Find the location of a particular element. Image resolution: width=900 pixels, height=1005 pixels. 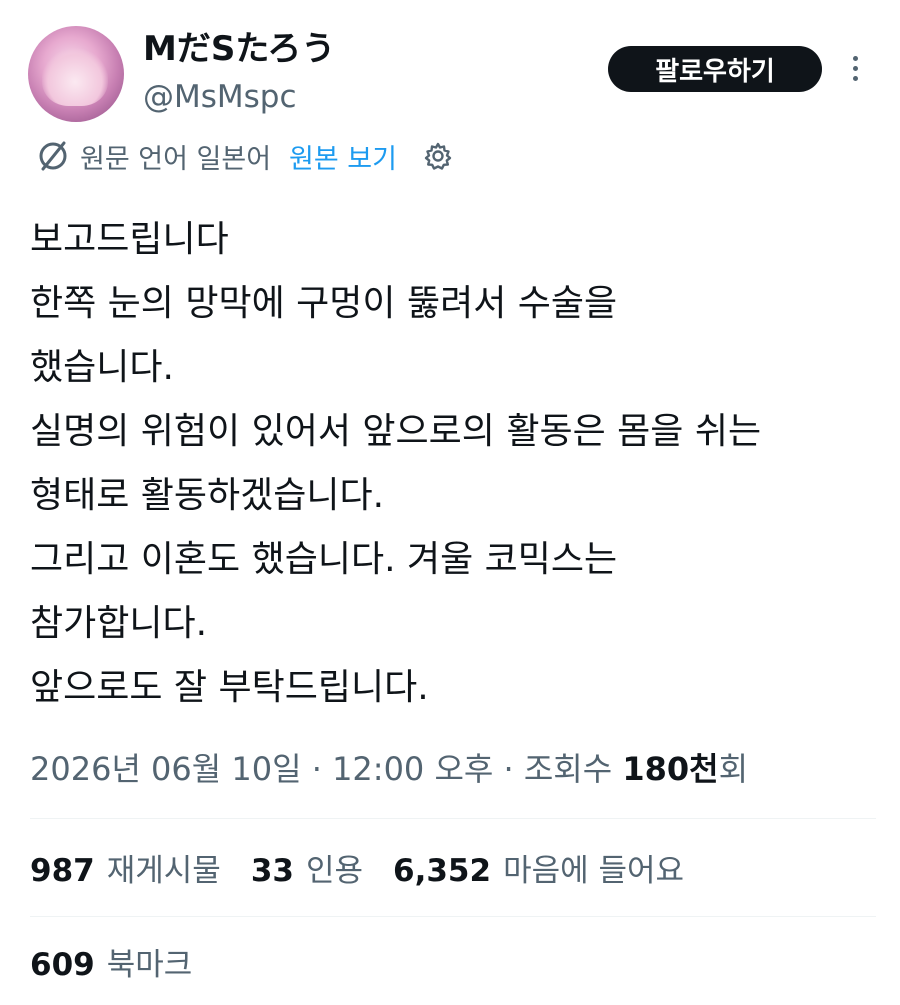

tweet-line: 했습니다. is located at coordinates (102, 367).